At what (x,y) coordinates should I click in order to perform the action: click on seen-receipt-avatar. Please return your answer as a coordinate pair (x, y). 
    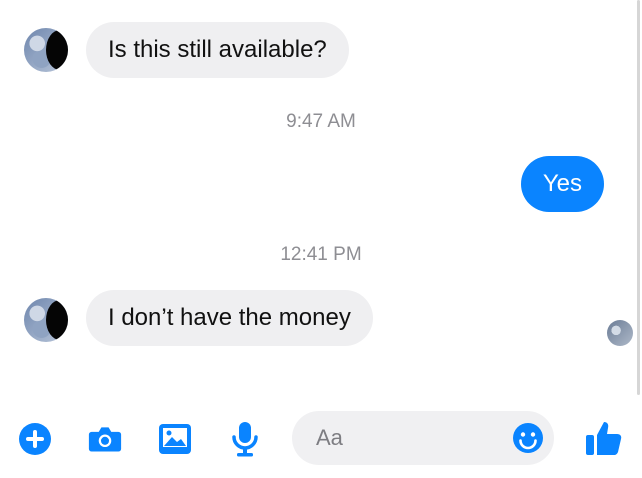
    Looking at the image, I should click on (620, 333).